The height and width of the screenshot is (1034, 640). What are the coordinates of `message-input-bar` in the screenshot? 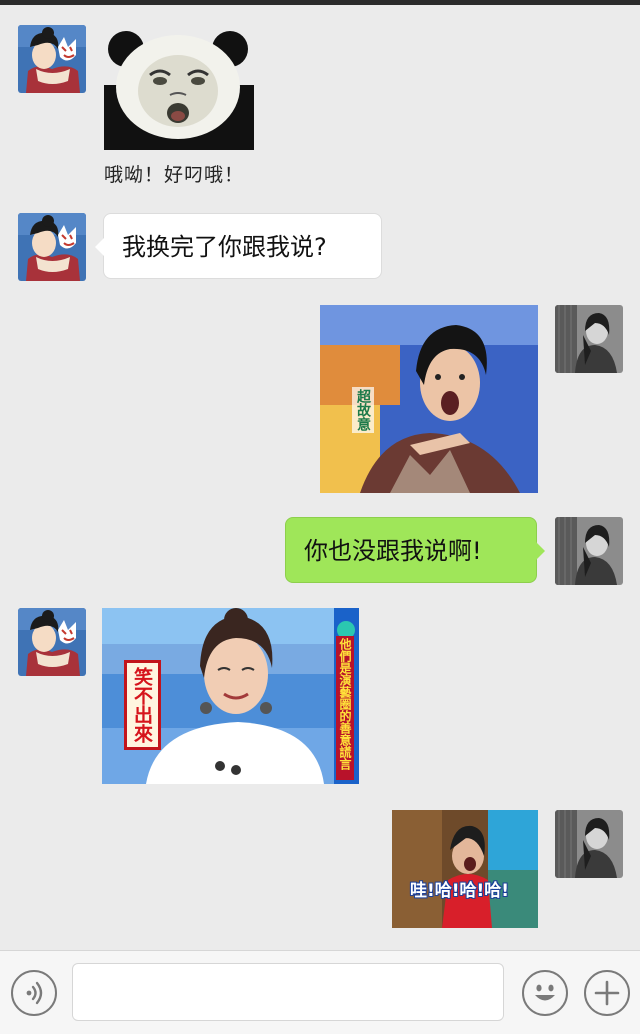 It's located at (320, 992).